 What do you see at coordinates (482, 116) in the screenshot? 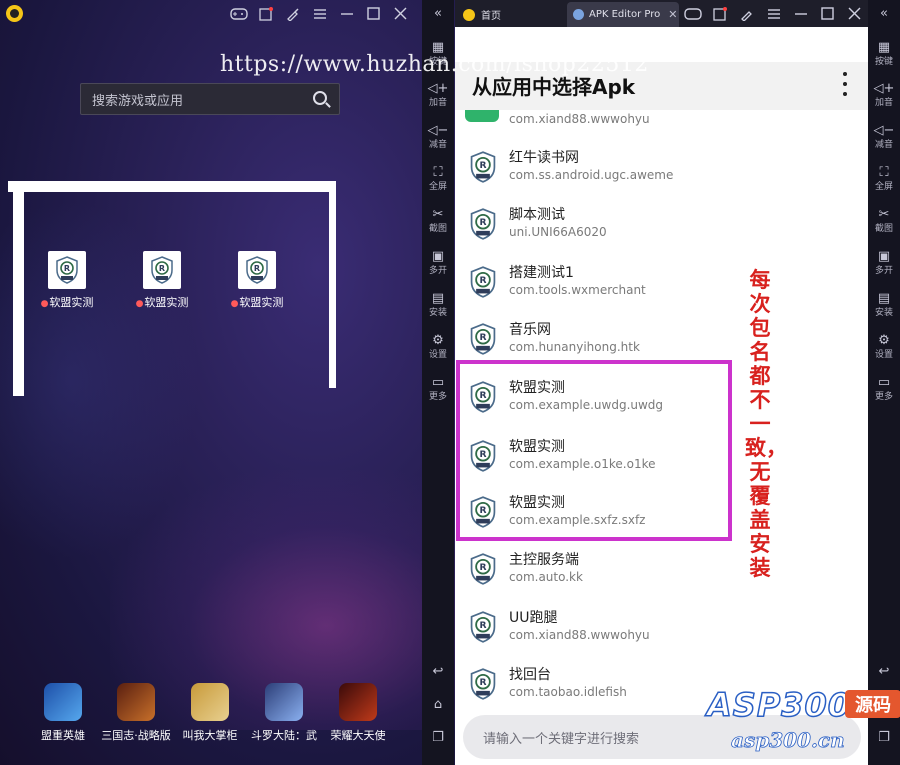
I see `app-icon` at bounding box center [482, 116].